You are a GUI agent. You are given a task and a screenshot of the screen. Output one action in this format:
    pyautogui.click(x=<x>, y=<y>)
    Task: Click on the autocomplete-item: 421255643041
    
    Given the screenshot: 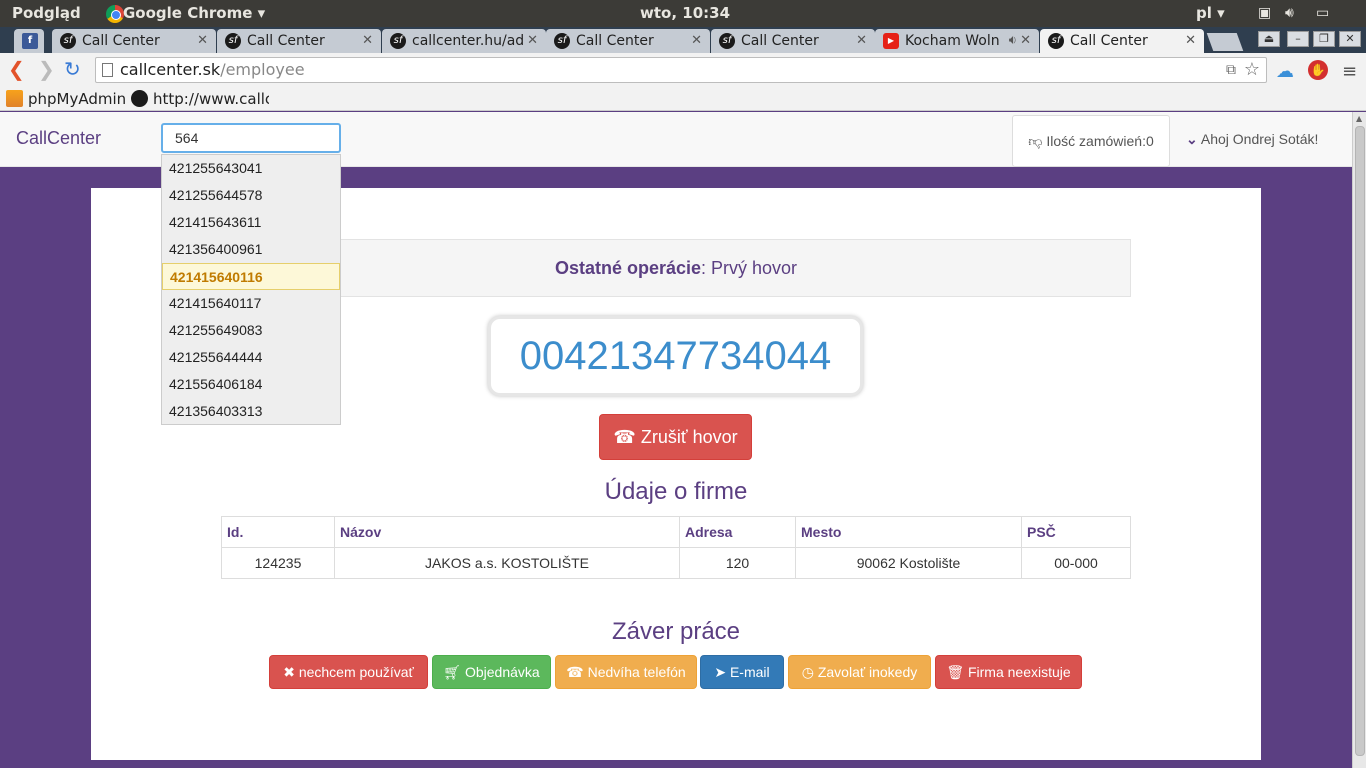 What is the action you would take?
    pyautogui.click(x=251, y=168)
    